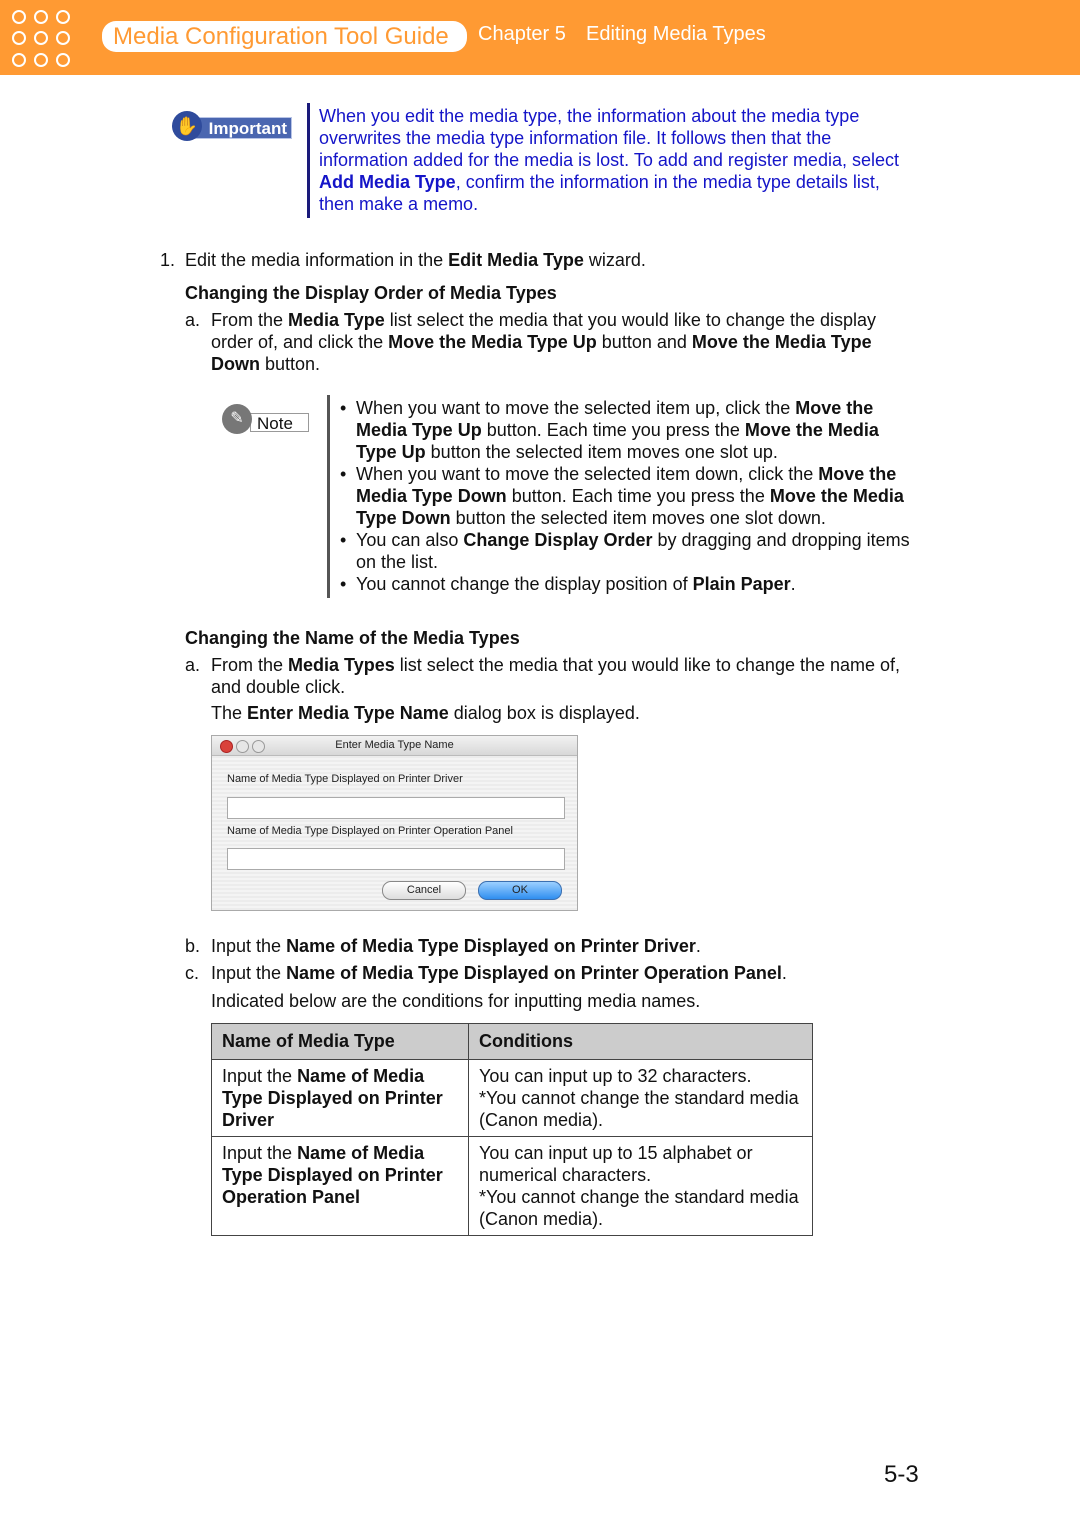 The height and width of the screenshot is (1528, 1080). Describe the element at coordinates (336, 320) in the screenshot. I see `bold-term: Media Type` at that location.